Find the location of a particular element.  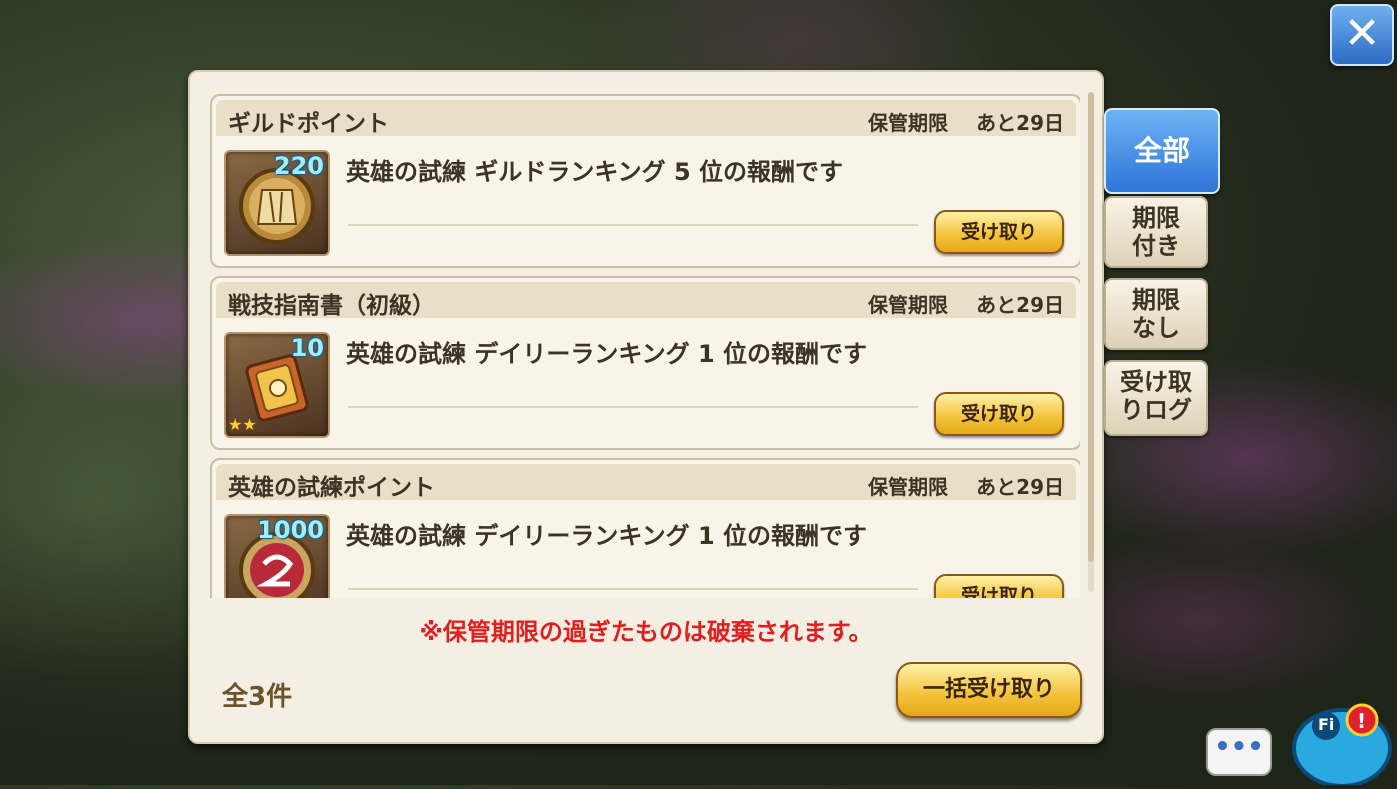

close-icon: ✕ is located at coordinates (1362, 33).